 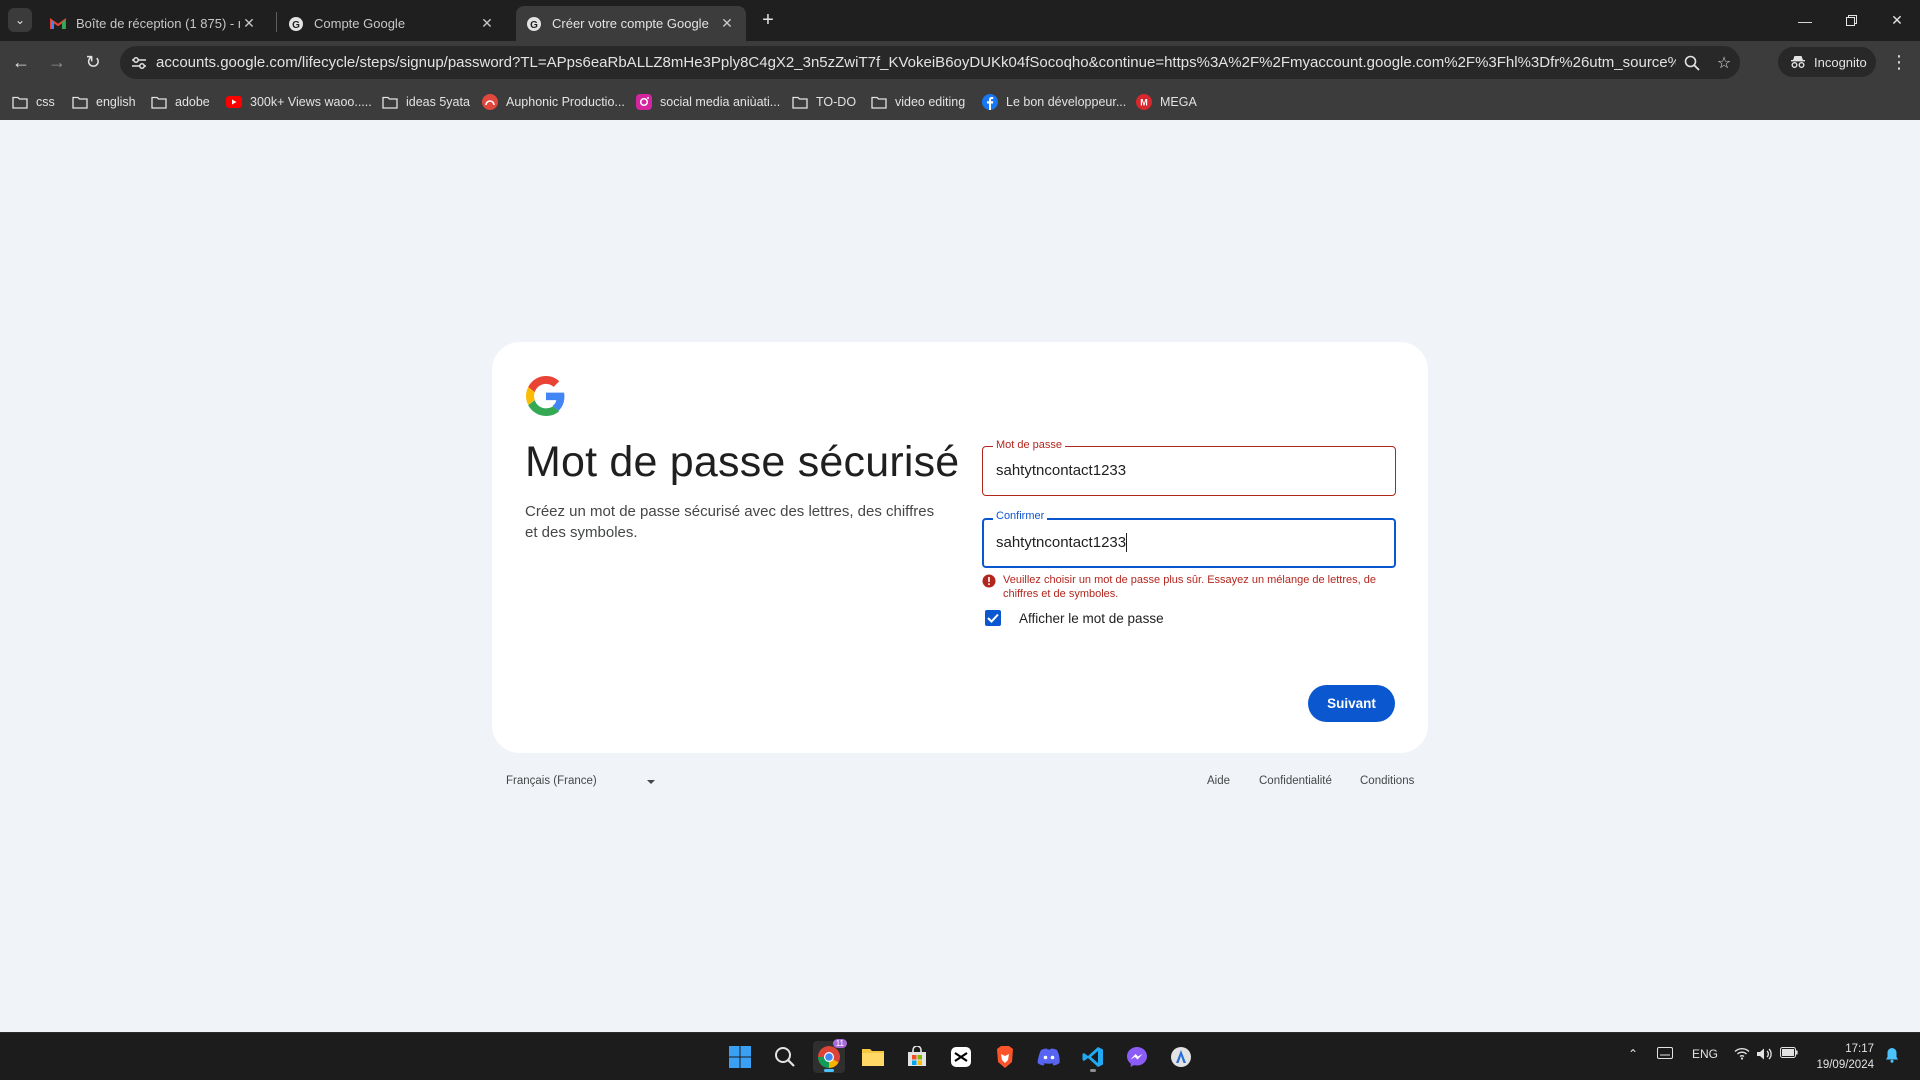 What do you see at coordinates (1186, 542) in the screenshot?
I see `confirm-password-input` at bounding box center [1186, 542].